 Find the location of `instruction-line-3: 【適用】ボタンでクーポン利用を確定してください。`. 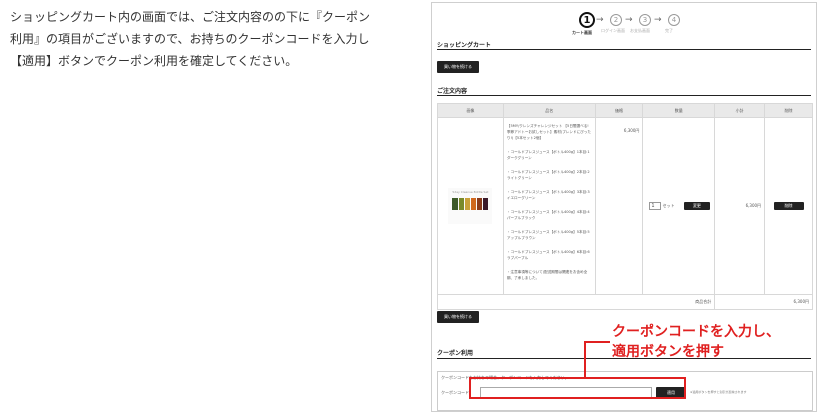

instruction-line-3: 【適用】ボタンでクーポン利用を確定してください。 is located at coordinates (154, 61).